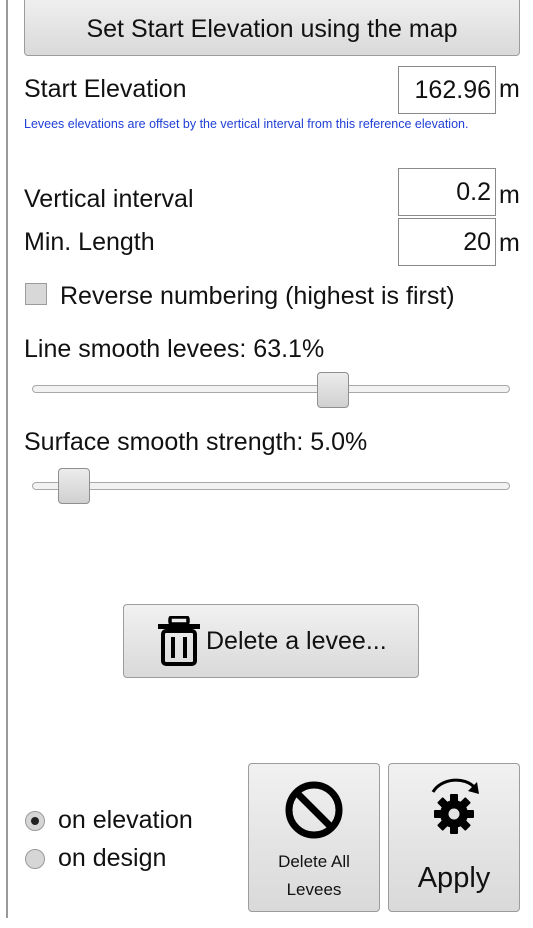  I want to click on surface-smooth-label: Surface smooth strength: 5.0%, so click(196, 442).